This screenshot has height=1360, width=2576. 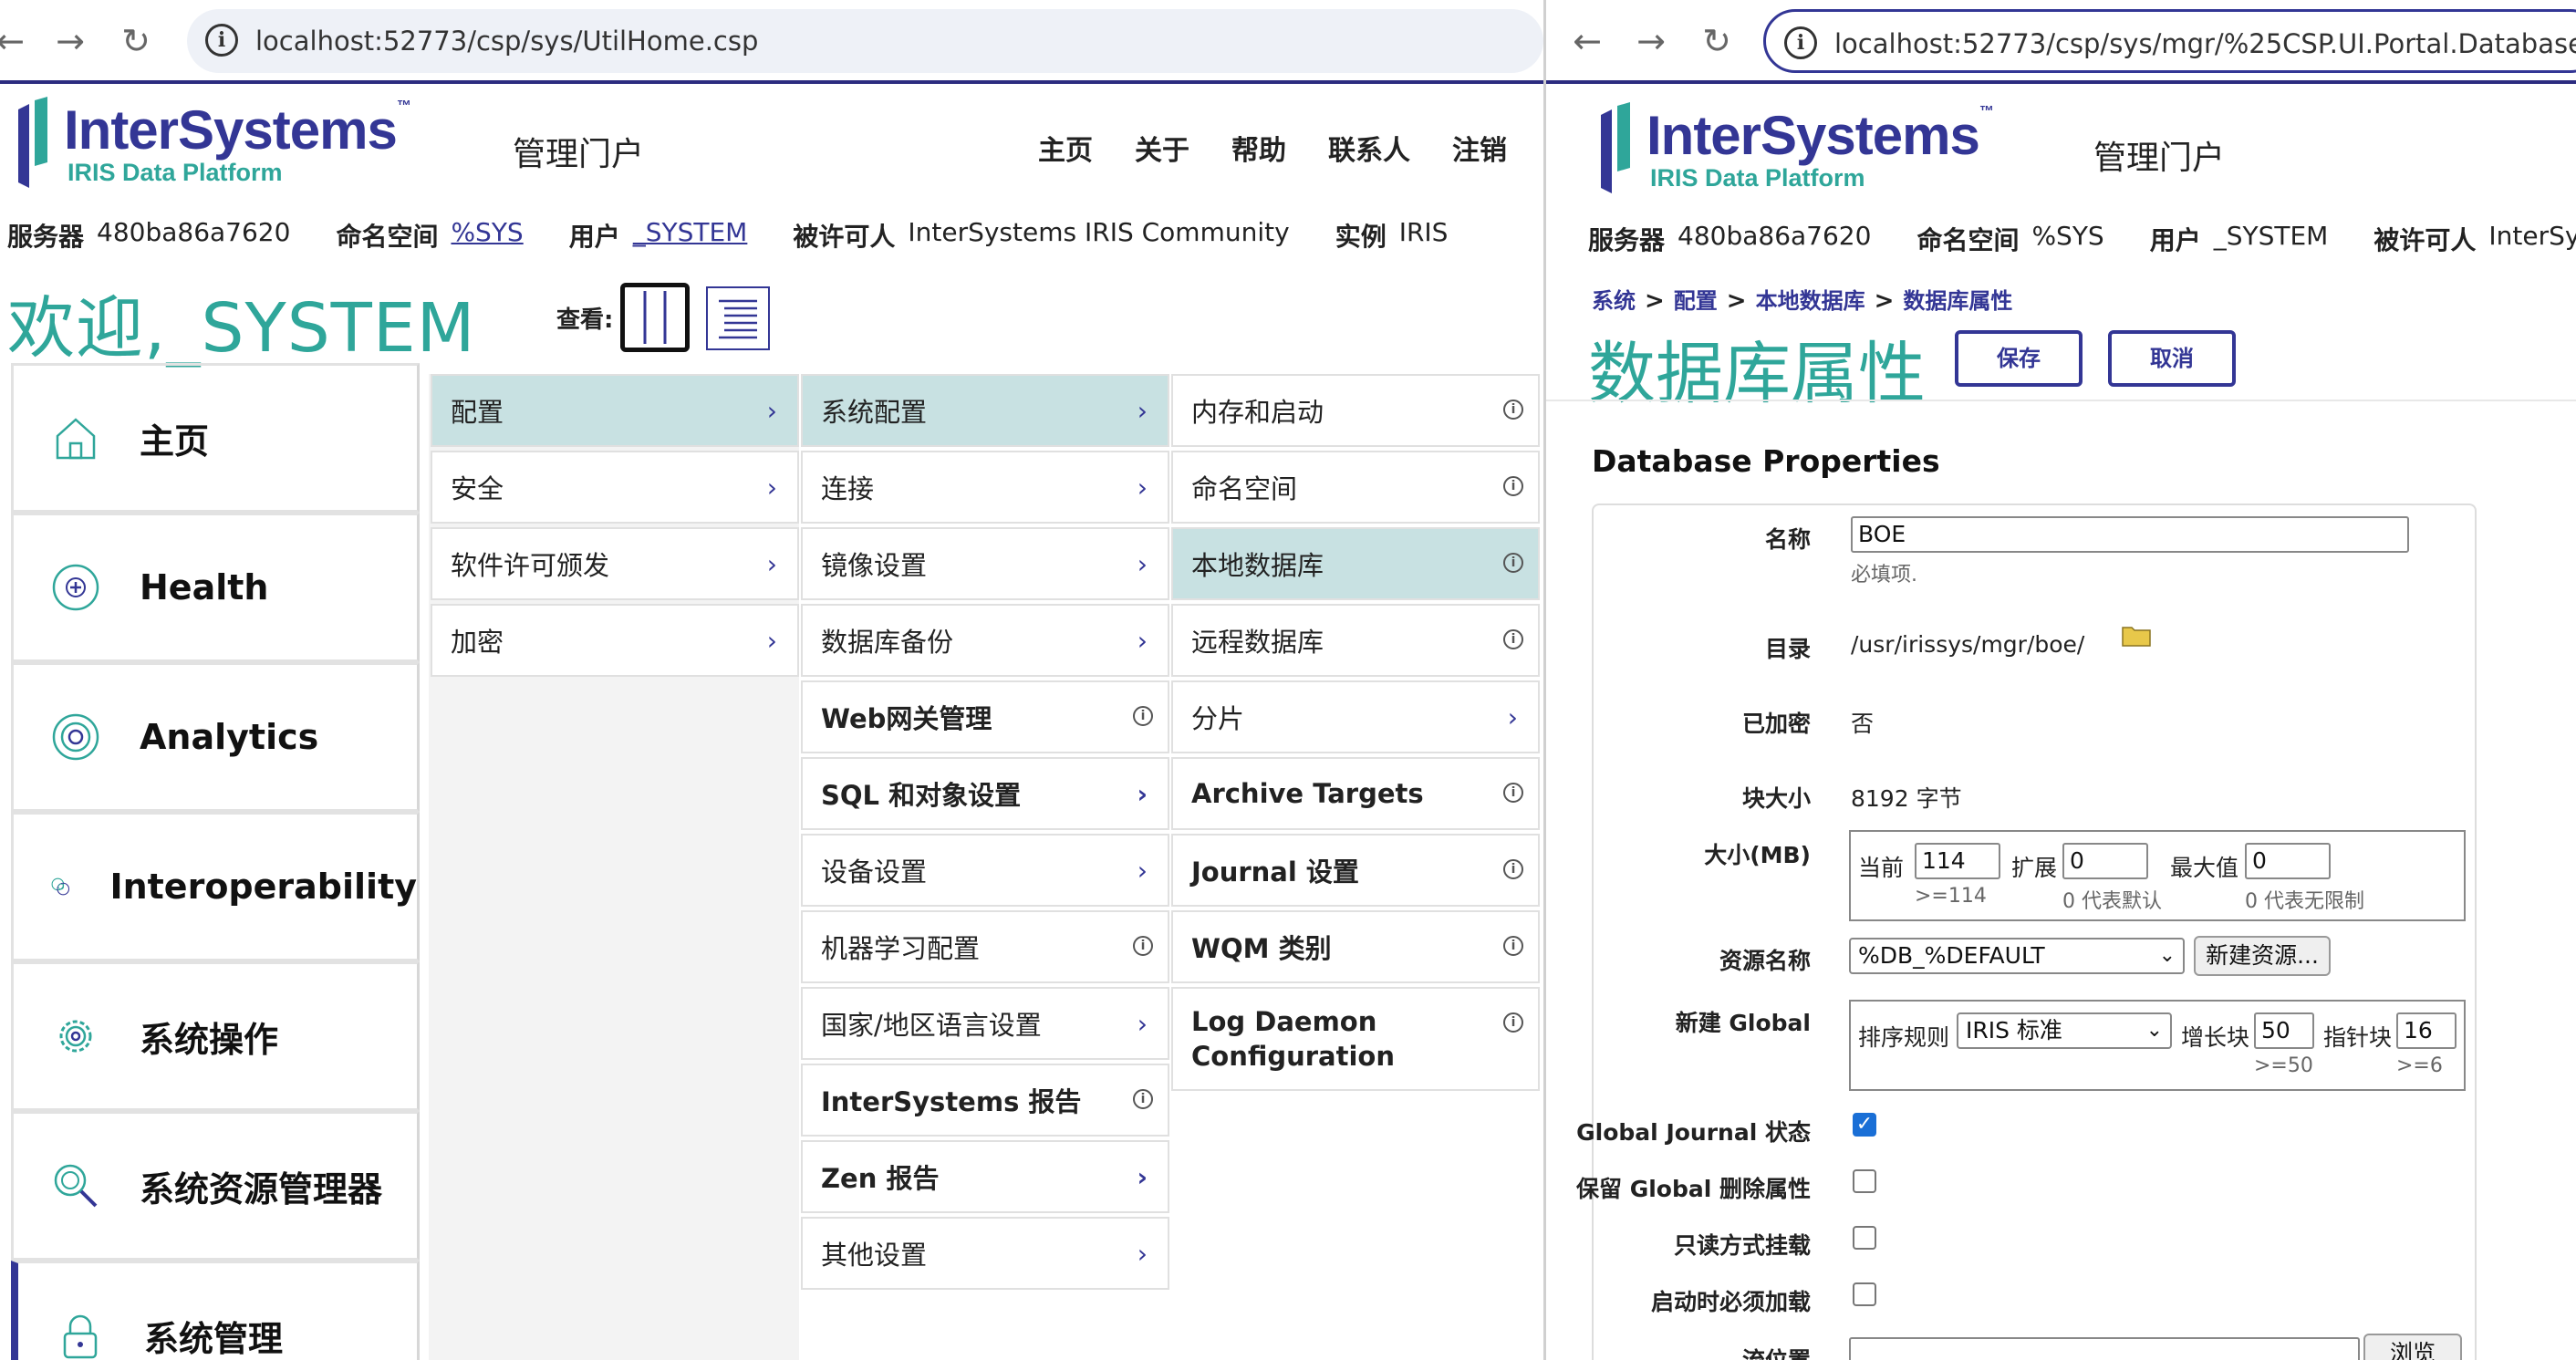 What do you see at coordinates (1355, 411) in the screenshot?
I see `column-3-item: 内存和启动 i` at bounding box center [1355, 411].